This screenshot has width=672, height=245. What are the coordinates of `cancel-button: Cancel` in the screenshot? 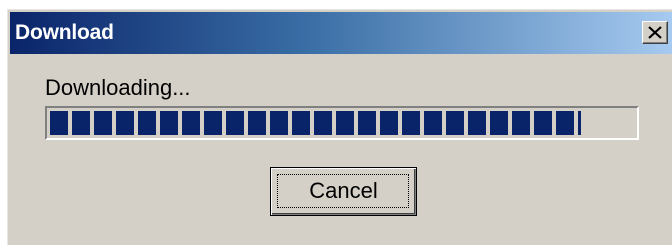 It's located at (343, 191).